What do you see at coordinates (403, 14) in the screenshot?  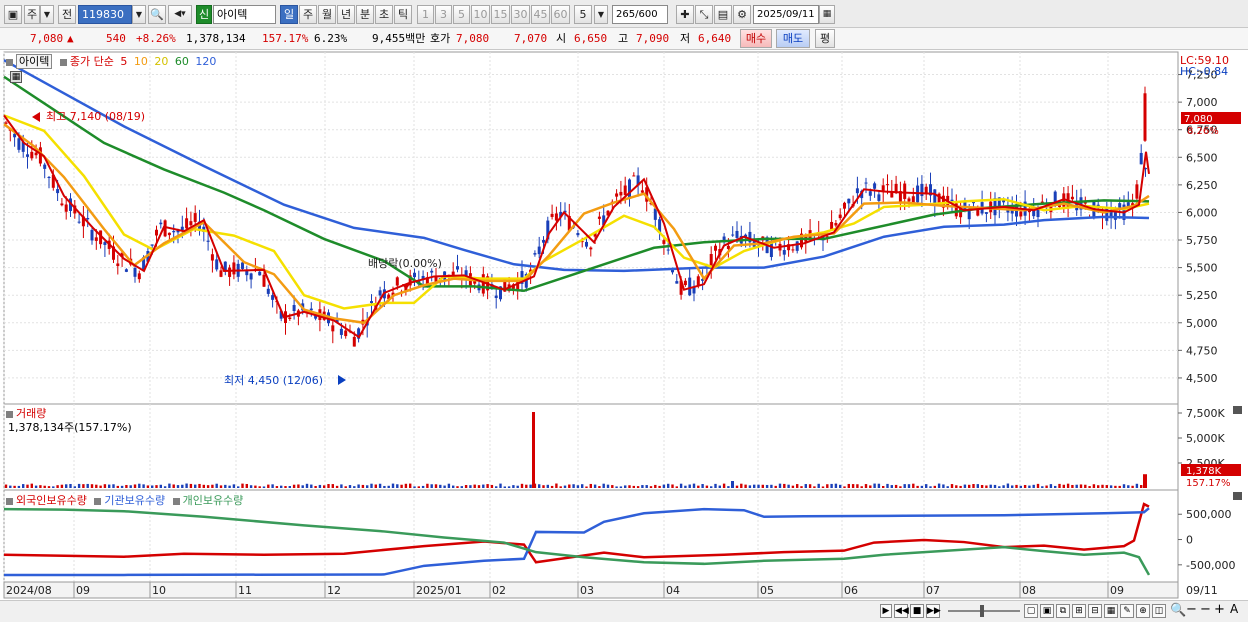 I see `period-tab-6: 틱` at bounding box center [403, 14].